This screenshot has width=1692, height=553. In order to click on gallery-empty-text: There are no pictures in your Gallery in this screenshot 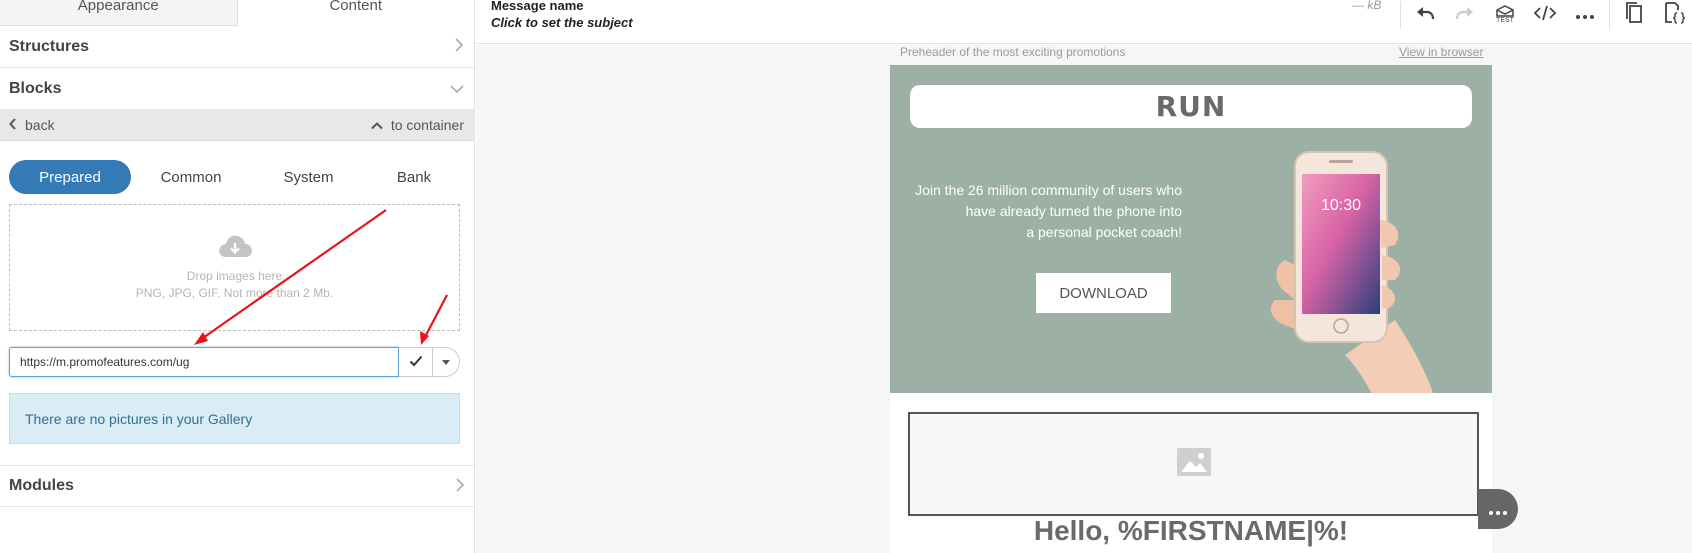, I will do `click(139, 418)`.